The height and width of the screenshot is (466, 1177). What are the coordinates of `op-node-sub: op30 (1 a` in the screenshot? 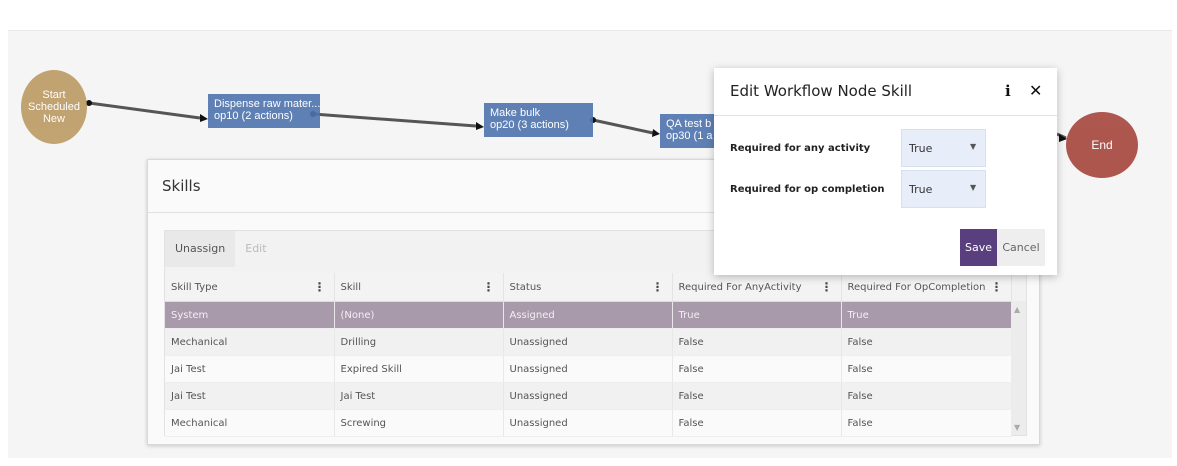 It's located at (689, 136).